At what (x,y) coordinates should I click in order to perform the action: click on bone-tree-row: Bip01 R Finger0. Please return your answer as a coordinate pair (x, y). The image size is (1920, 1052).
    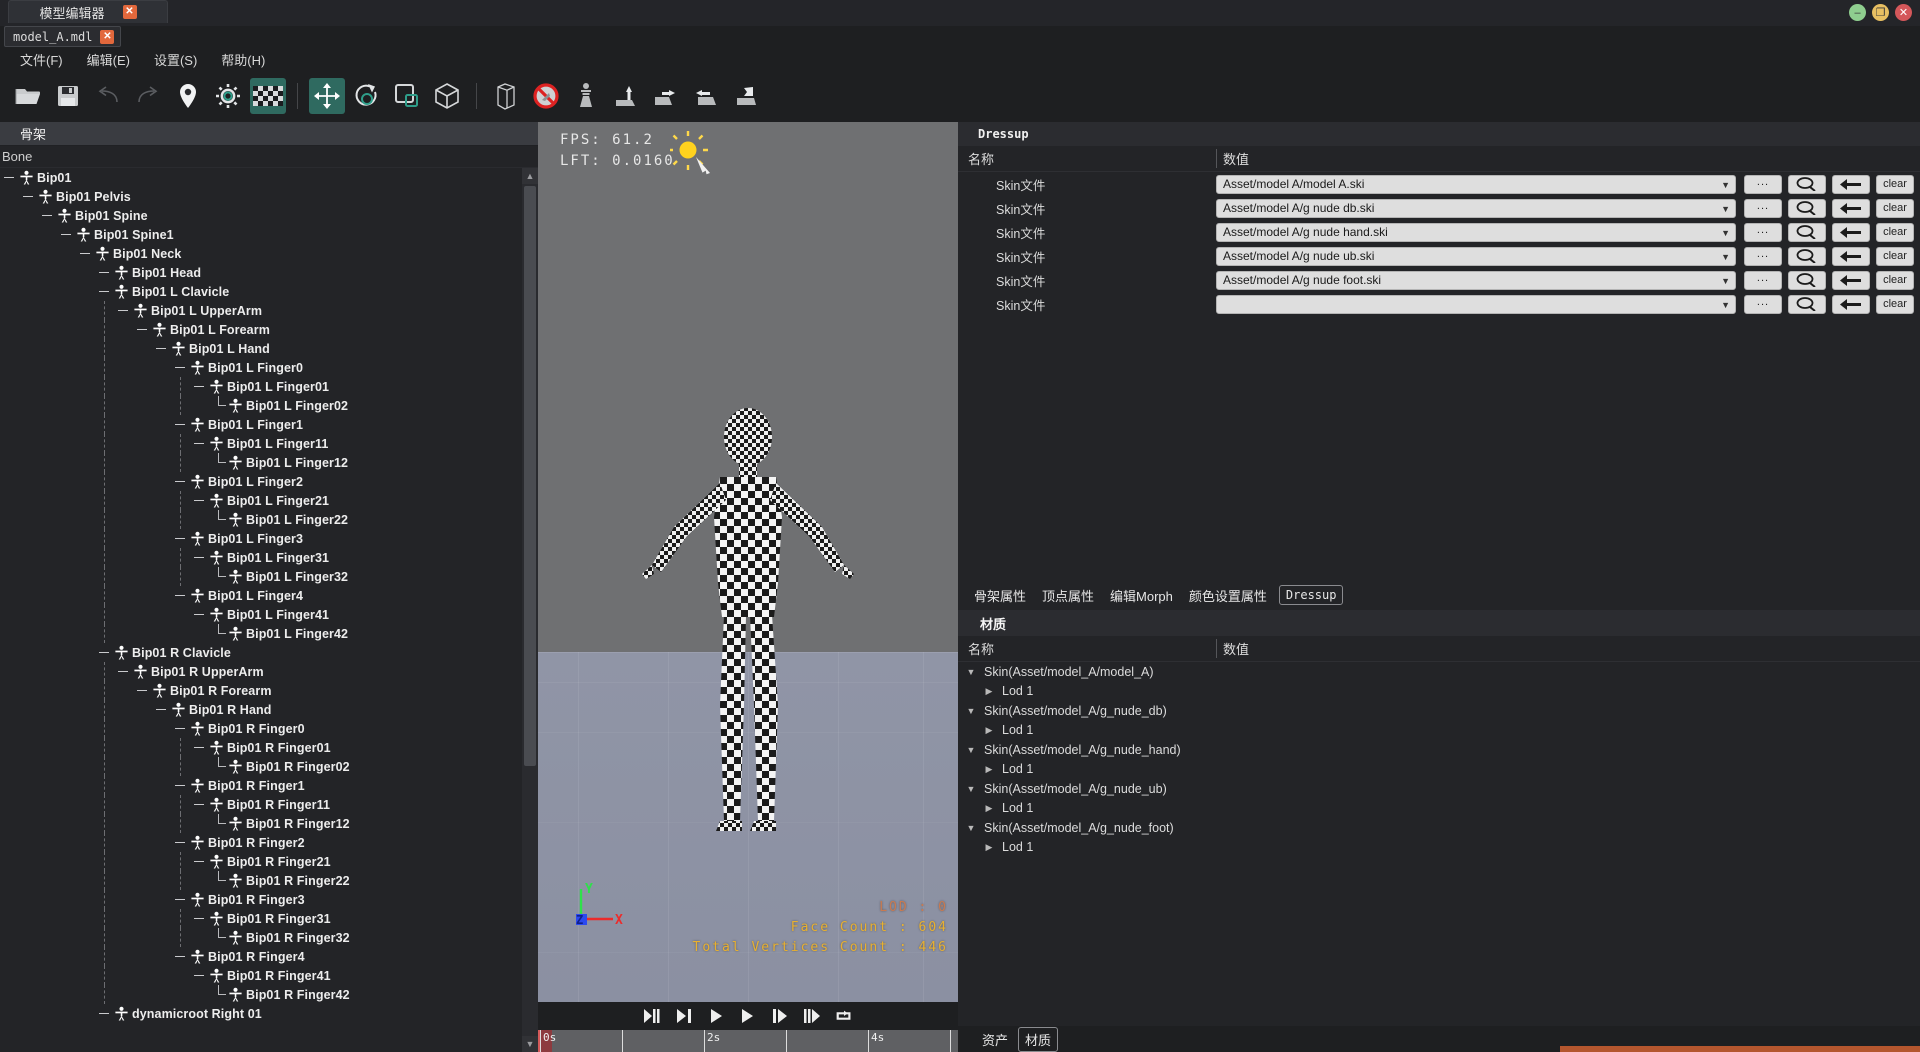
    Looking at the image, I should click on (261, 728).